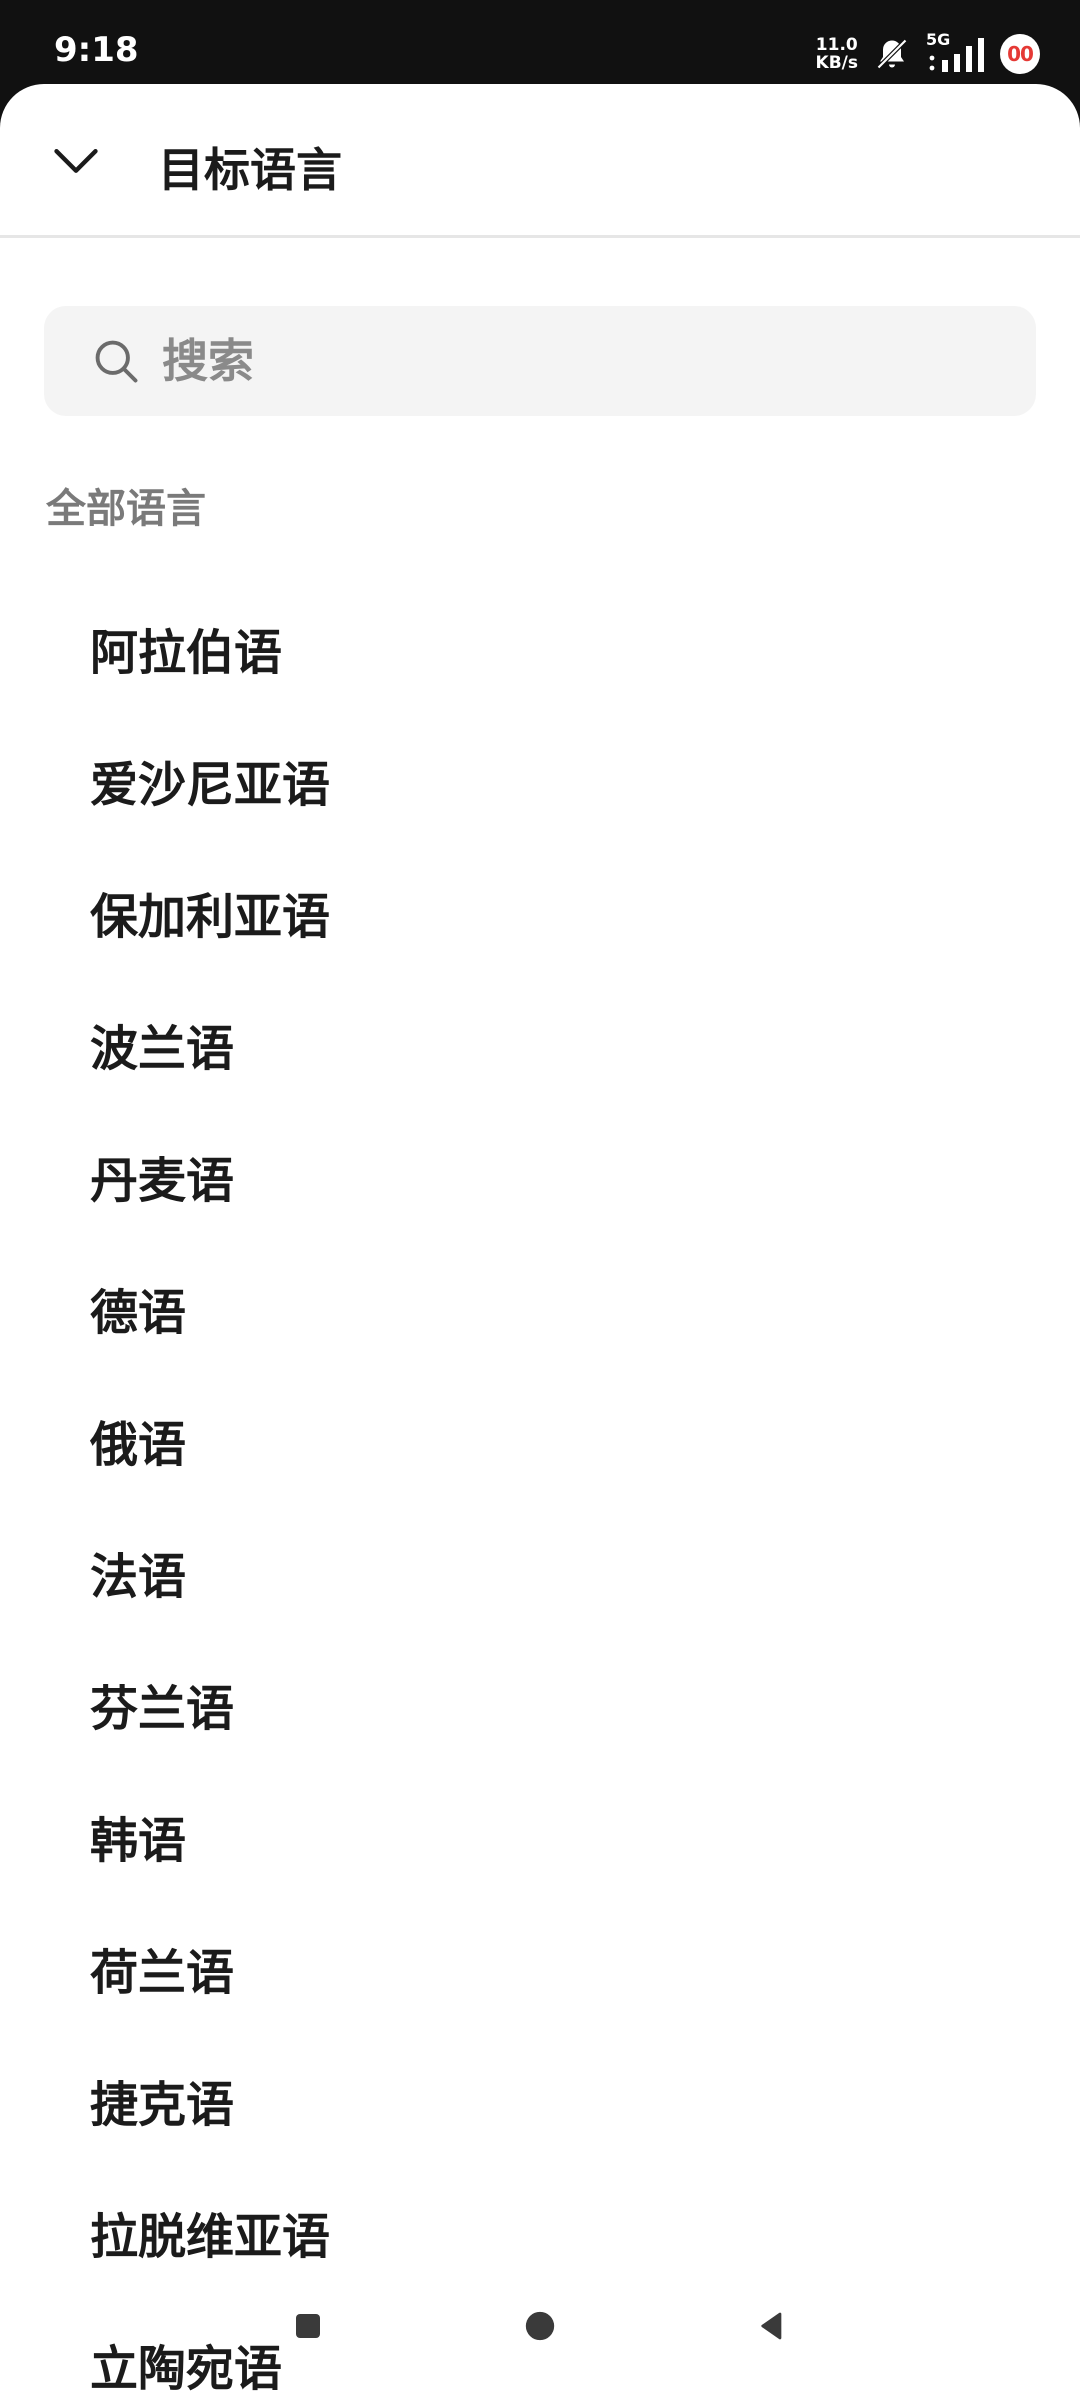 The height and width of the screenshot is (2400, 1080). What do you see at coordinates (540, 1704) in the screenshot?
I see `language-item-finnish: 芬兰语` at bounding box center [540, 1704].